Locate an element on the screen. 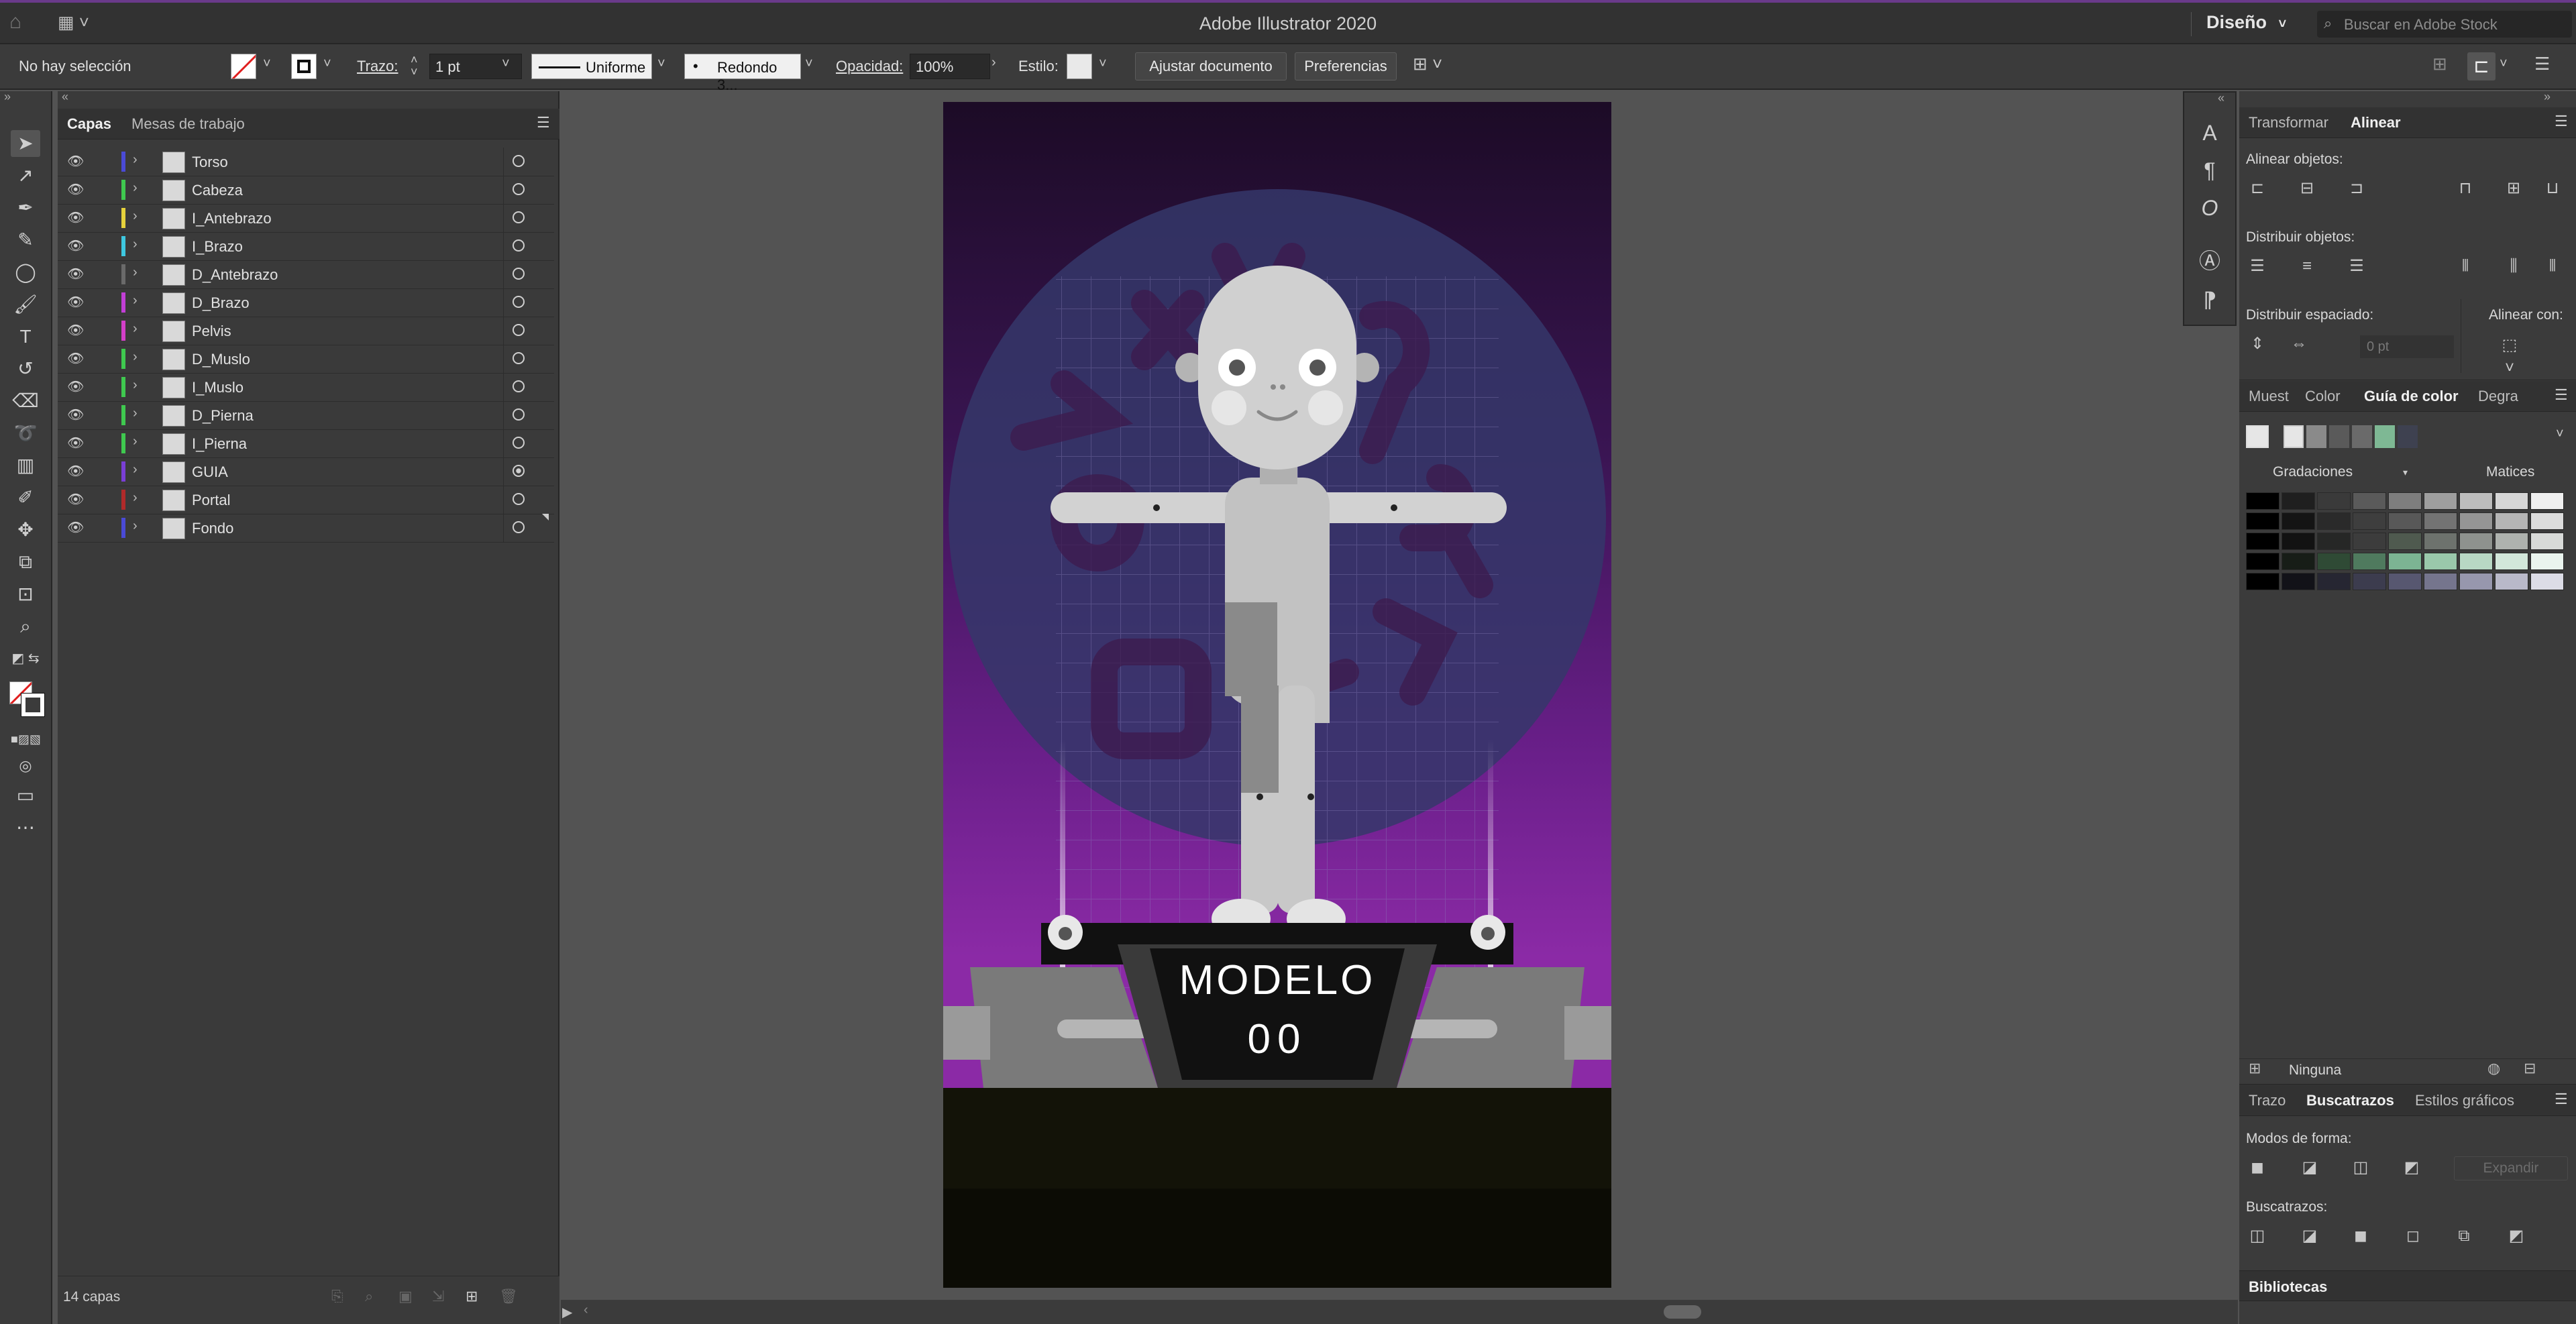 Image resolution: width=2576 pixels, height=1324 pixels. tab-gradient: Degra is located at coordinates (2498, 396).